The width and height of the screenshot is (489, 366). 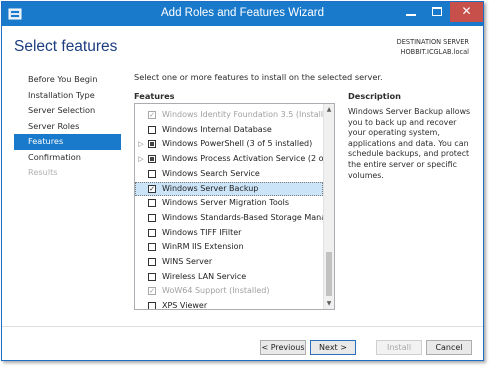 I want to click on feature-row: ✓ Windows Server Backup, so click(x=229, y=188).